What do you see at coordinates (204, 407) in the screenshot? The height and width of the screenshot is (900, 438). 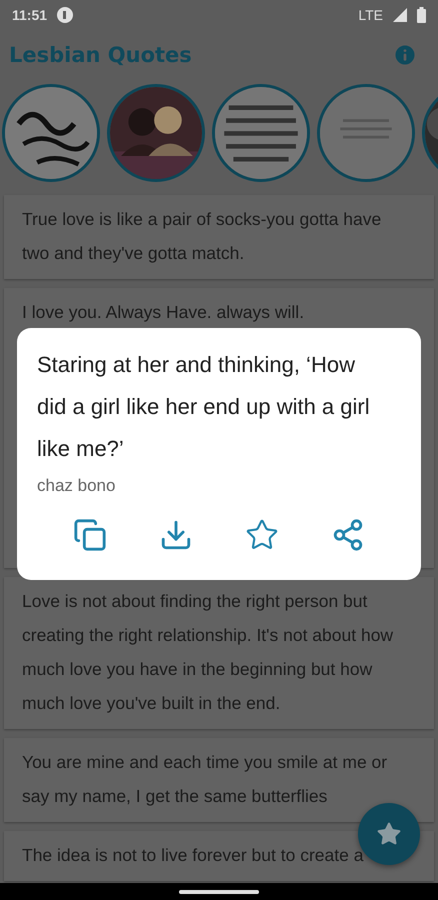 I see `dialog-quote: Staring at her and thinking, ‘How did a girl like her end up with a girl like me?’` at bounding box center [204, 407].